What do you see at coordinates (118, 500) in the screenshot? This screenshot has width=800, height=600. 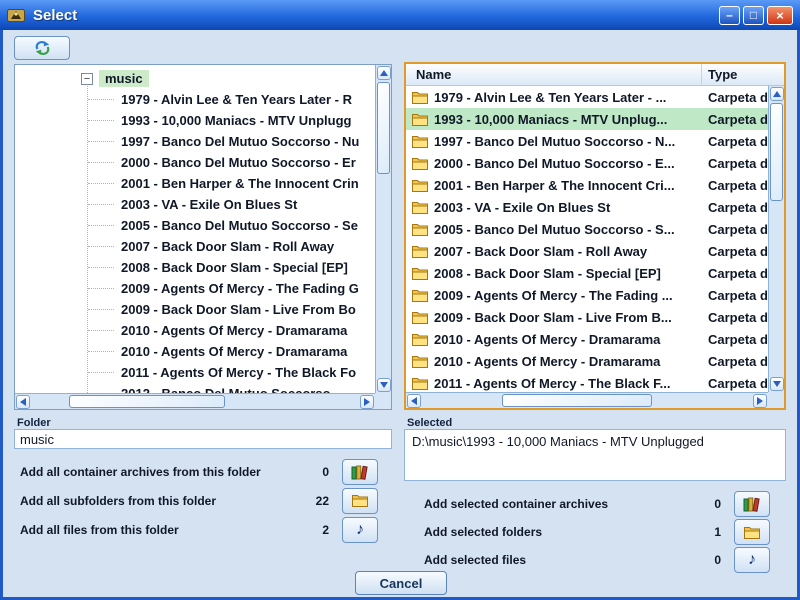 I see `action-label: Add all subfolders from this folder` at bounding box center [118, 500].